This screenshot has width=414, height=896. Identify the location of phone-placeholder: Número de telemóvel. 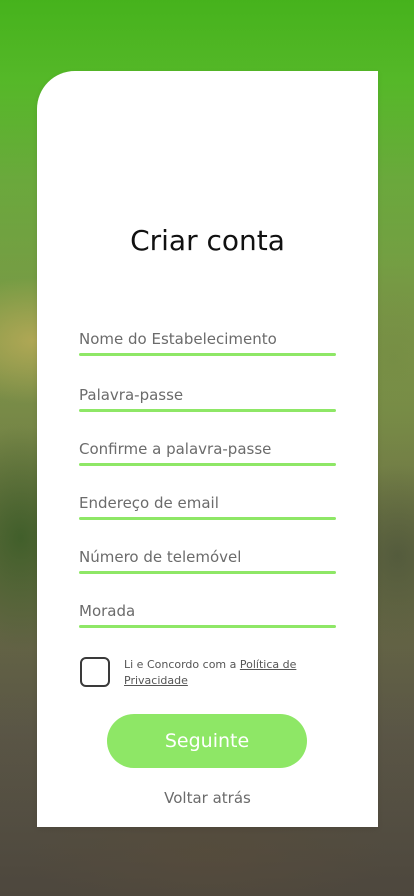
(160, 557).